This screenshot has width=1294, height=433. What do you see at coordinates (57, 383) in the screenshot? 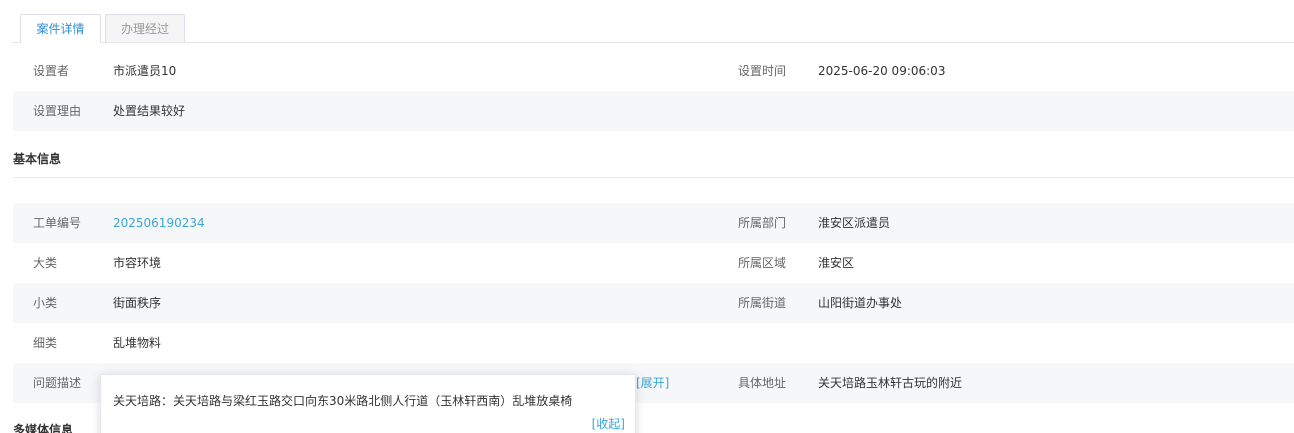
I see `problem-description-label: 问题描述` at bounding box center [57, 383].